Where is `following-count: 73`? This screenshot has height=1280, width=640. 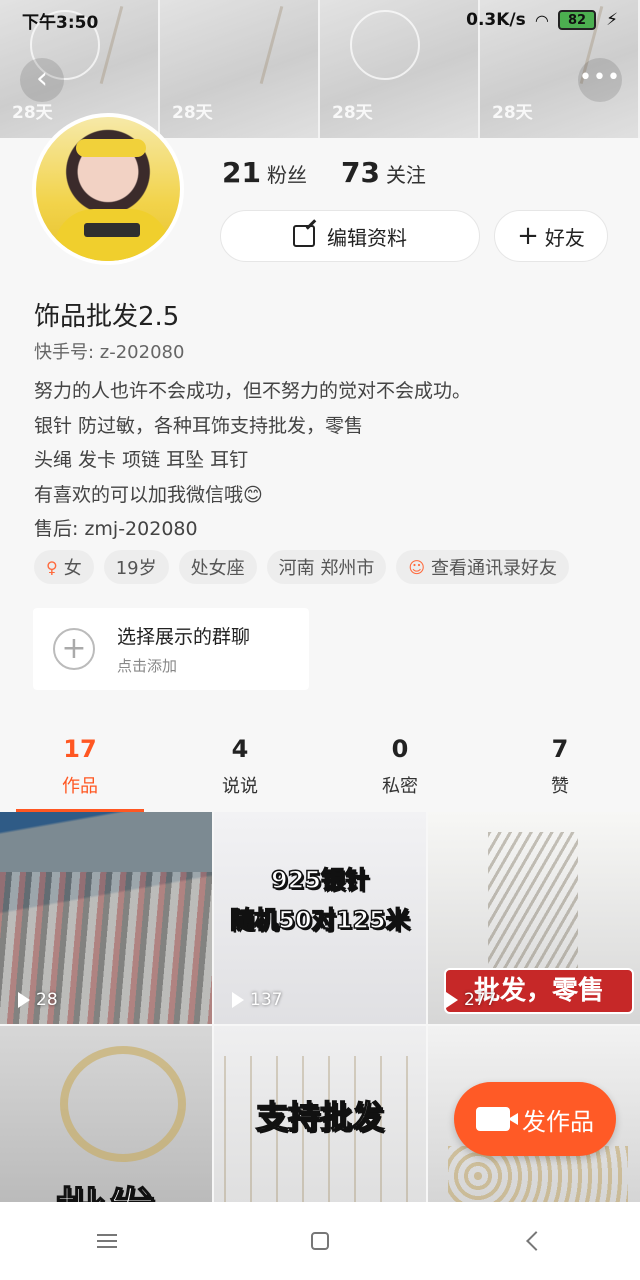 following-count: 73 is located at coordinates (360, 172).